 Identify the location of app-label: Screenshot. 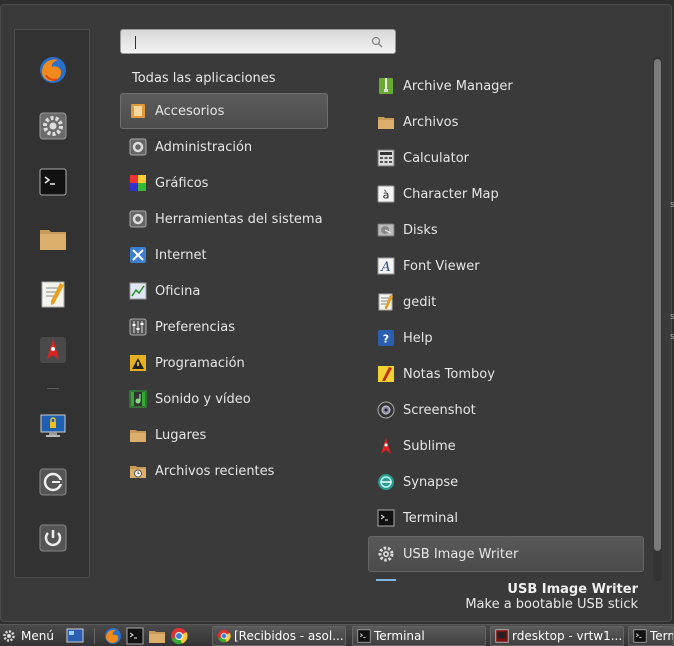
(439, 410).